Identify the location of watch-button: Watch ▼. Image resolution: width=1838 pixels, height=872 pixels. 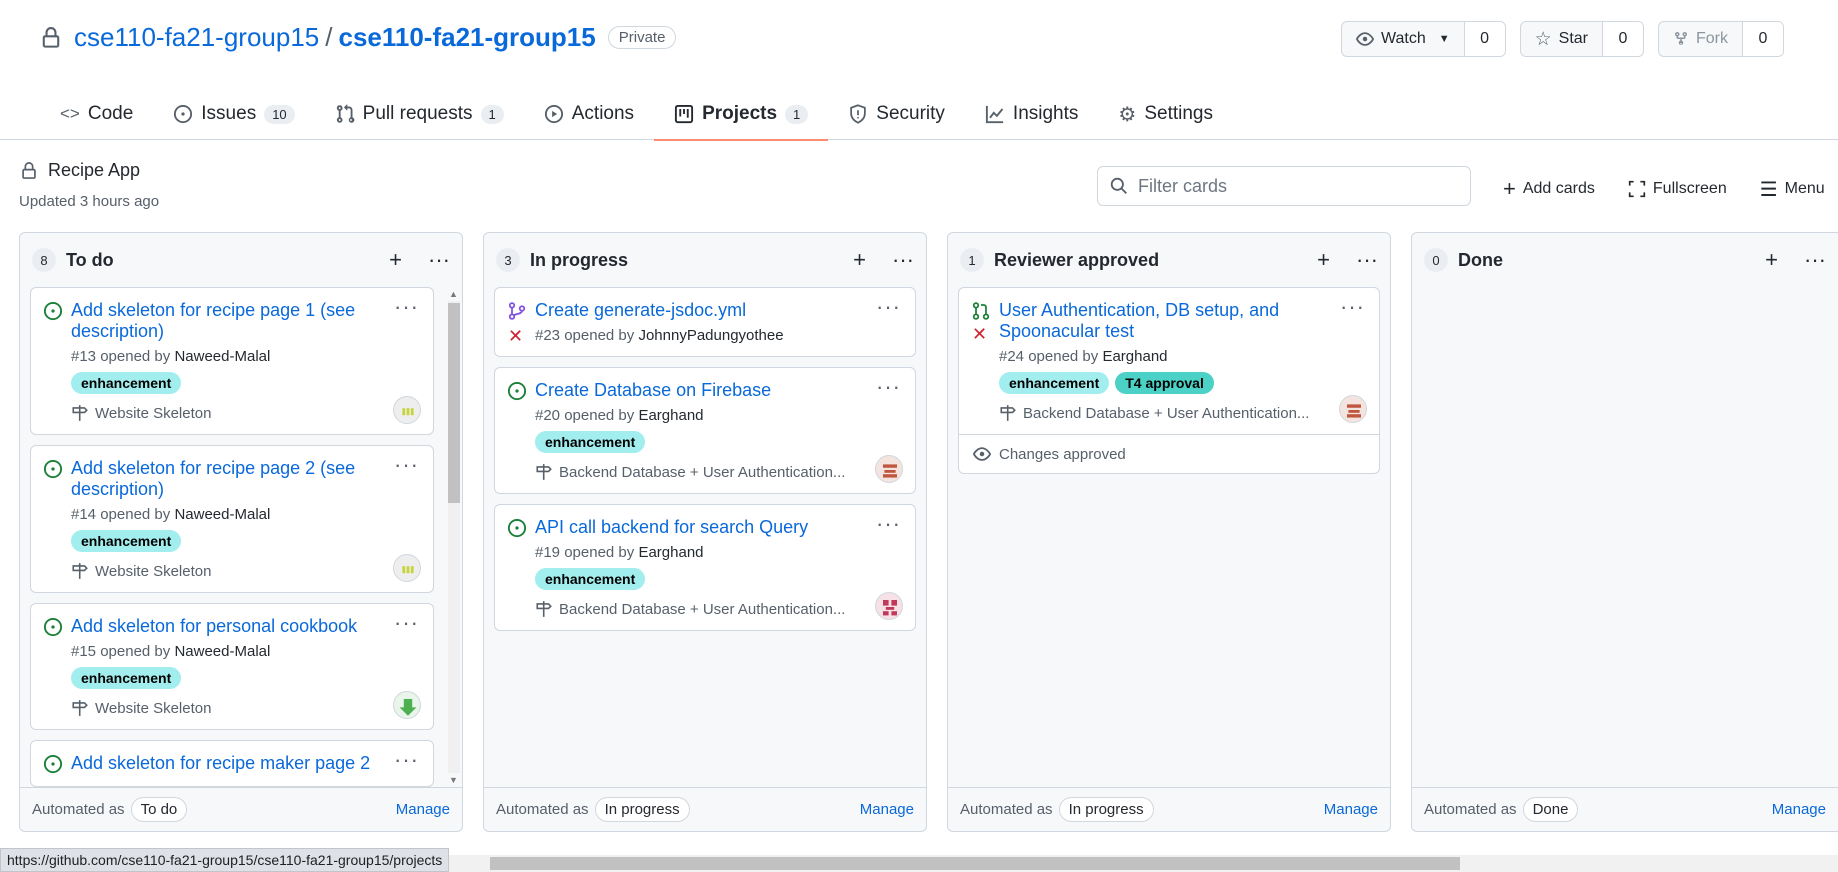
(1403, 39).